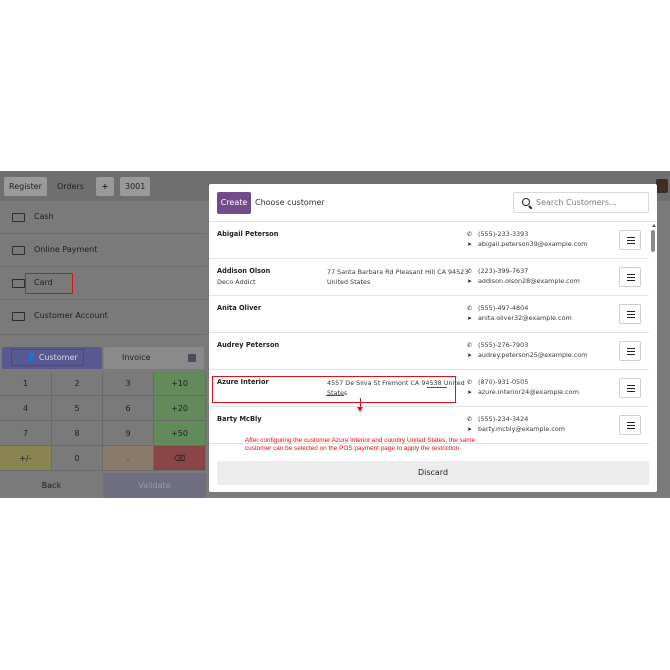 Image resolution: width=670 pixels, height=670 pixels. Describe the element at coordinates (497, 345) in the screenshot. I see `customer-phone: ✆ (555)-276-7903` at that location.